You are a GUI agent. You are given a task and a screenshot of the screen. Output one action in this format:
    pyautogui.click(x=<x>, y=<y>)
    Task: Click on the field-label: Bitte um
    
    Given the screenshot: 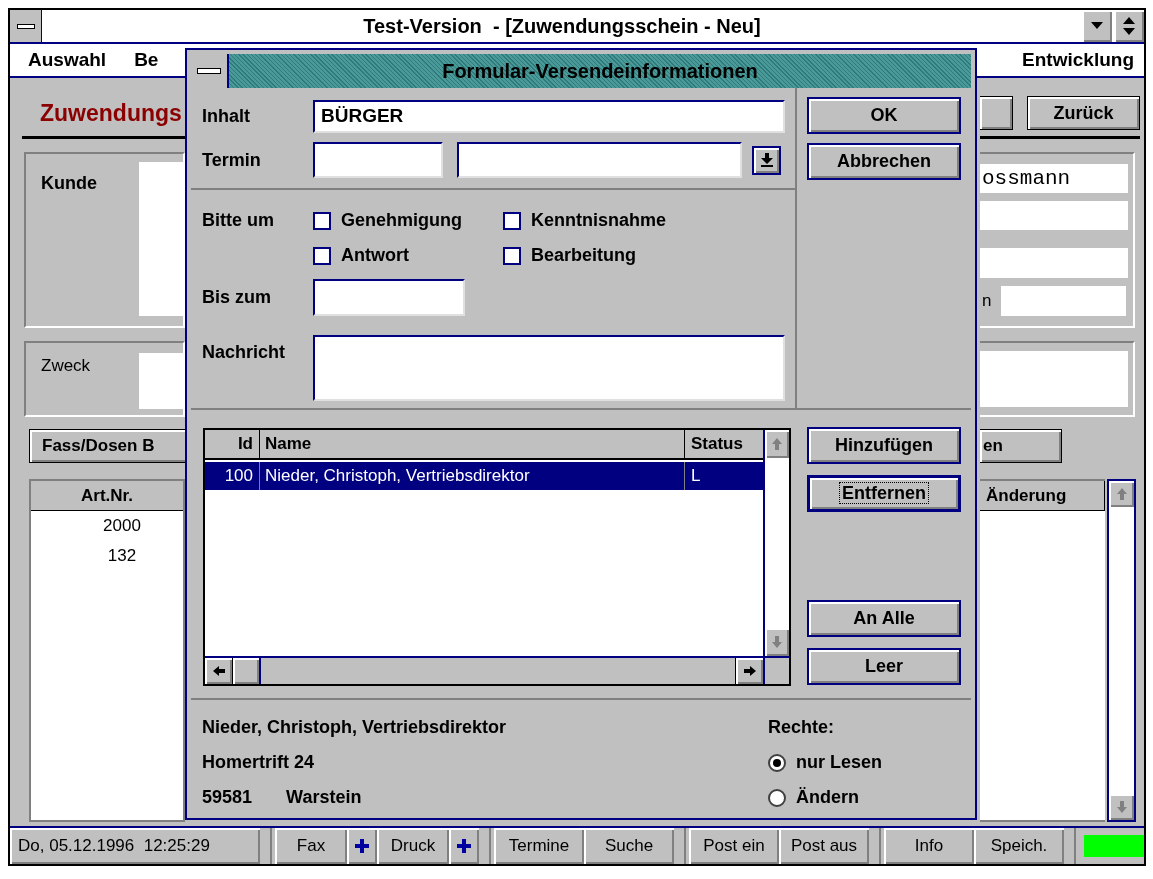 What is the action you would take?
    pyautogui.click(x=238, y=220)
    